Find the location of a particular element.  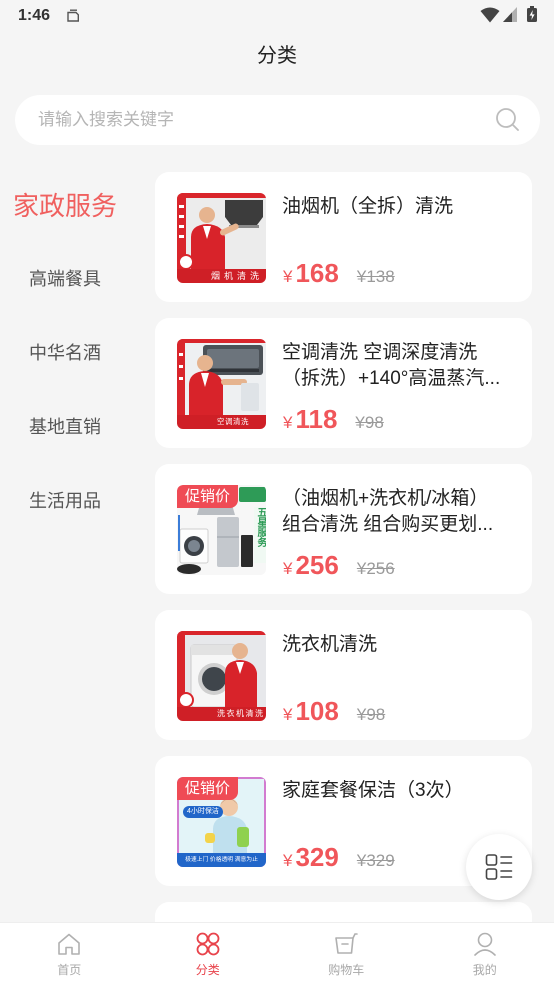

search-icon is located at coordinates (508, 120).